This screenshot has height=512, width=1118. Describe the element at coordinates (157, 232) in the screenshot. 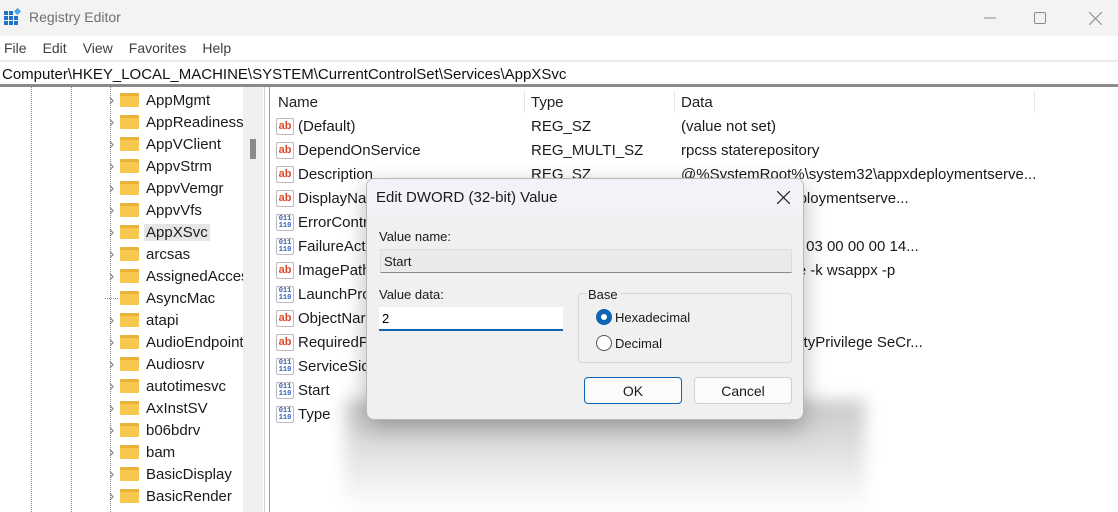

I see `tree-item: › AppXSvc` at that location.